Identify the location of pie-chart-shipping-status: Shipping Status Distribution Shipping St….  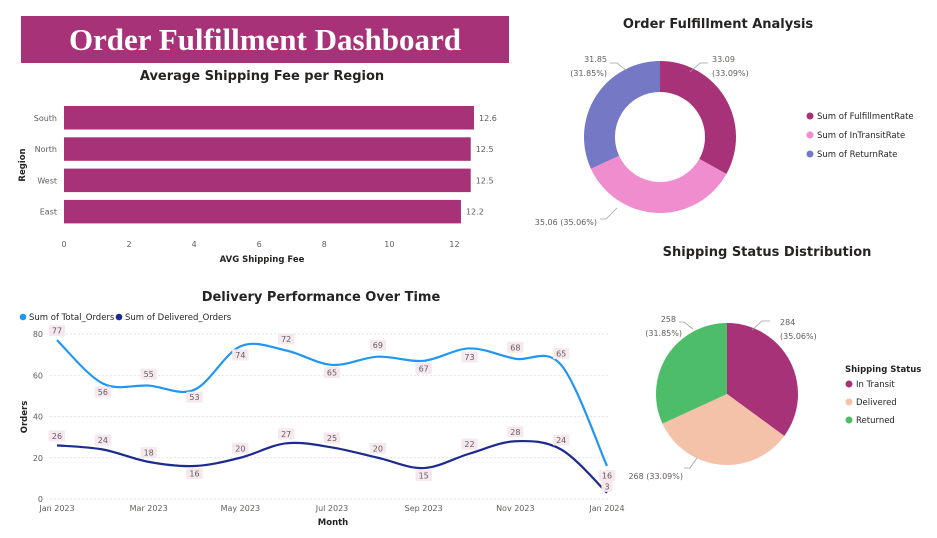
(774, 363).